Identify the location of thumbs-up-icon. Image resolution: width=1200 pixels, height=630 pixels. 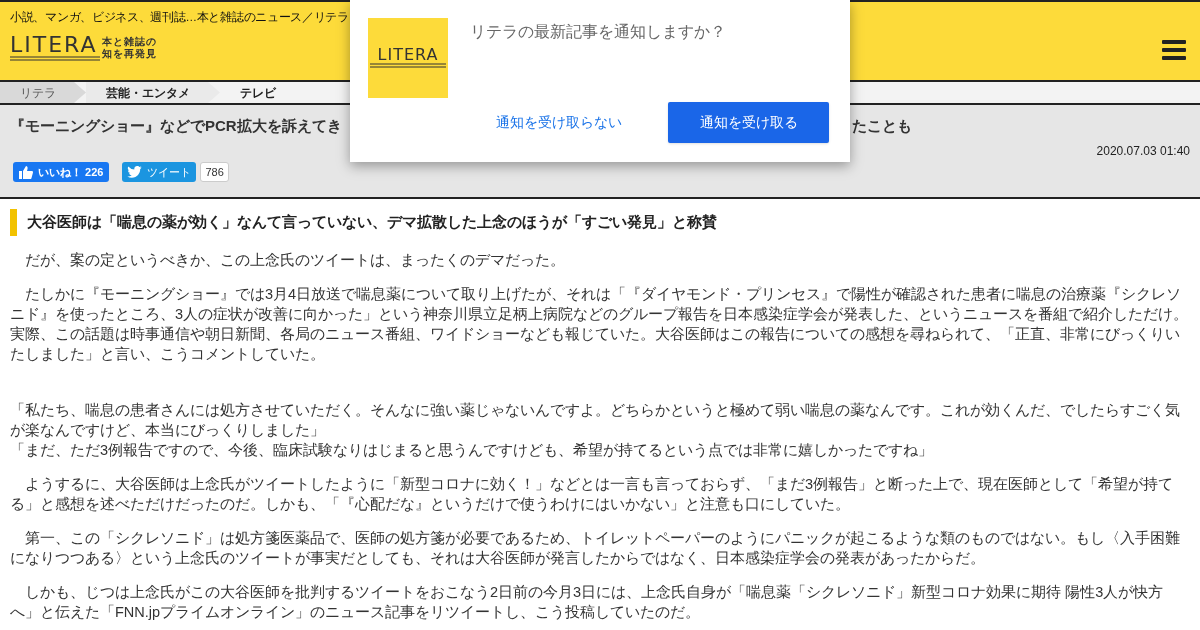
(26, 172).